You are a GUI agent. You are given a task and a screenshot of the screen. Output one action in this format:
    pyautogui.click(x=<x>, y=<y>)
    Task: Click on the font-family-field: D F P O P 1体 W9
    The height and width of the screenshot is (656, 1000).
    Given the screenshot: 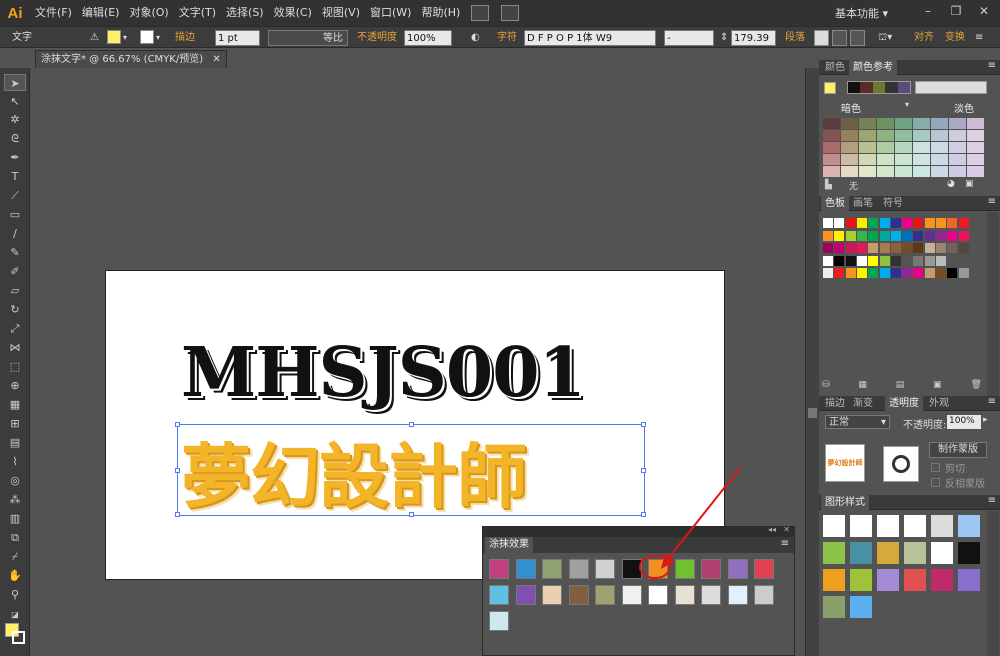 What is the action you would take?
    pyautogui.click(x=590, y=38)
    